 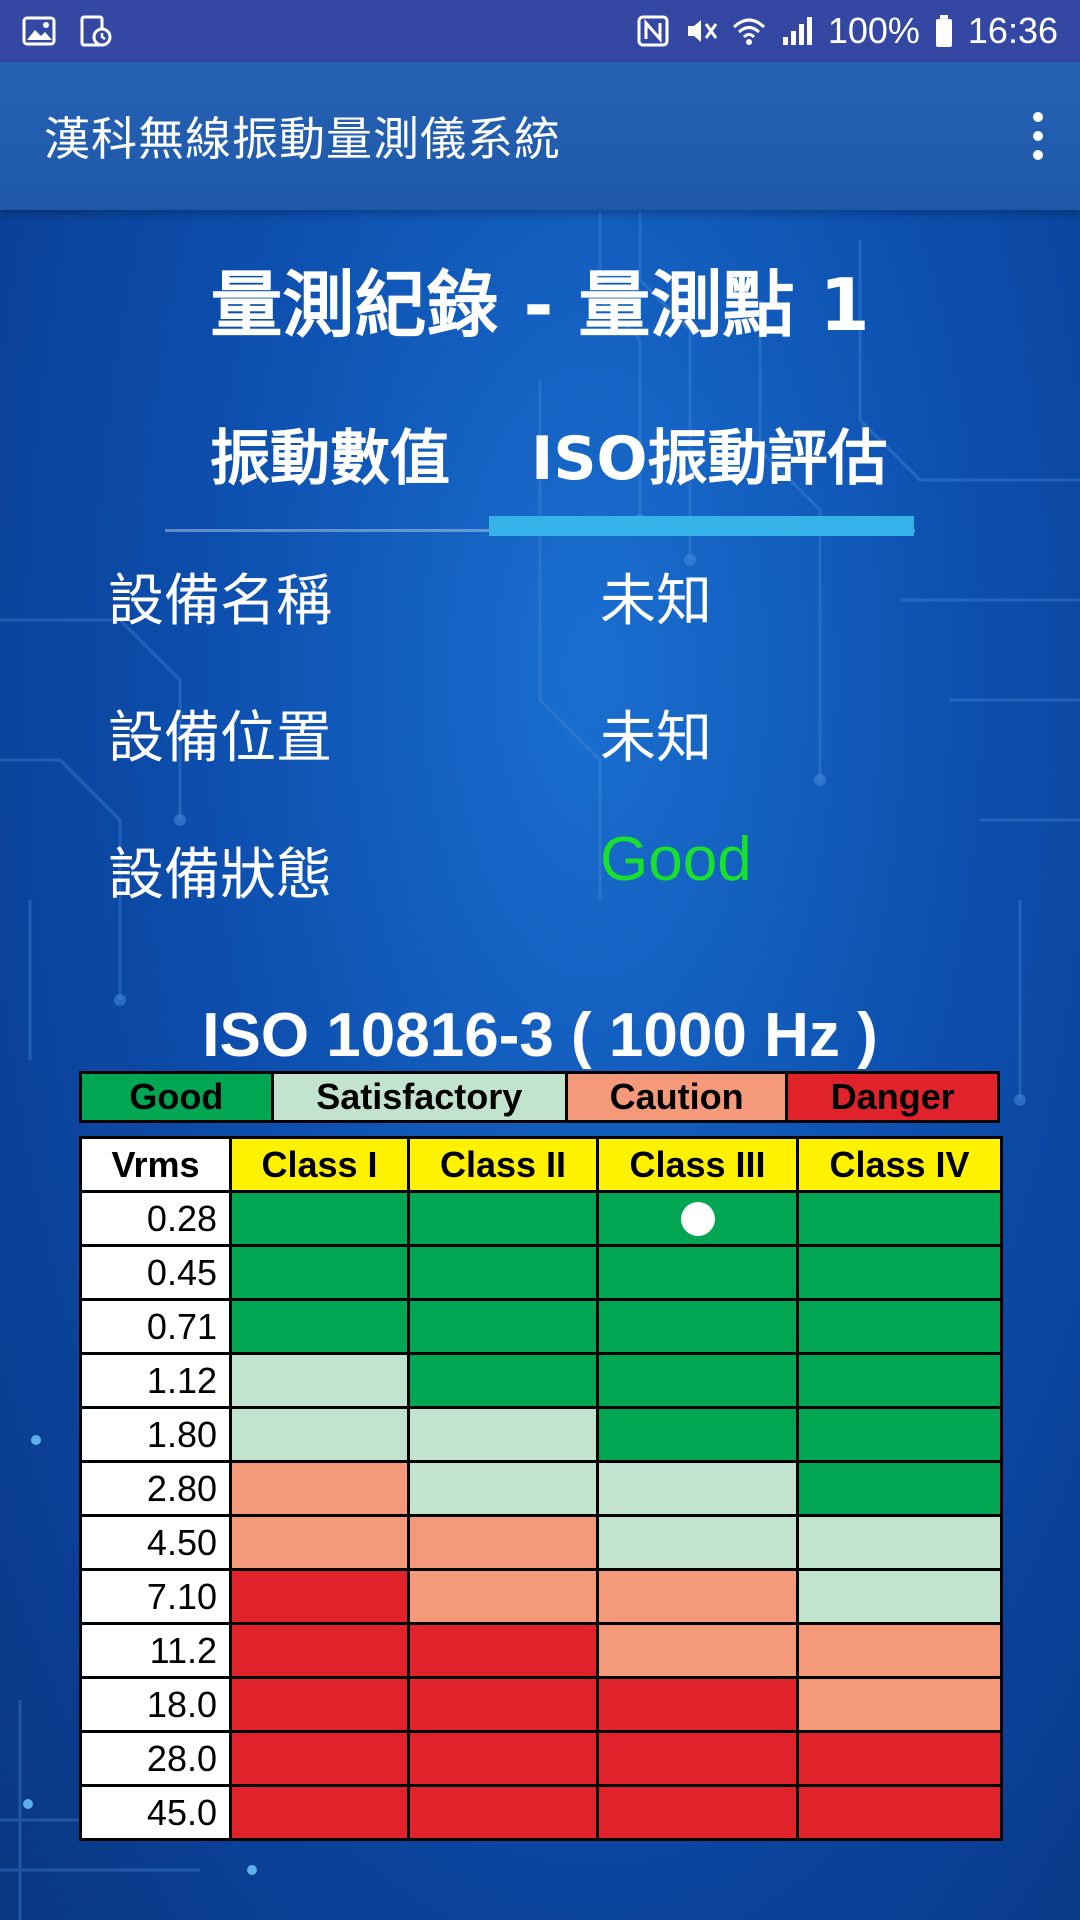 What do you see at coordinates (540, 31) in the screenshot?
I see `status-bar: 100% 16:36` at bounding box center [540, 31].